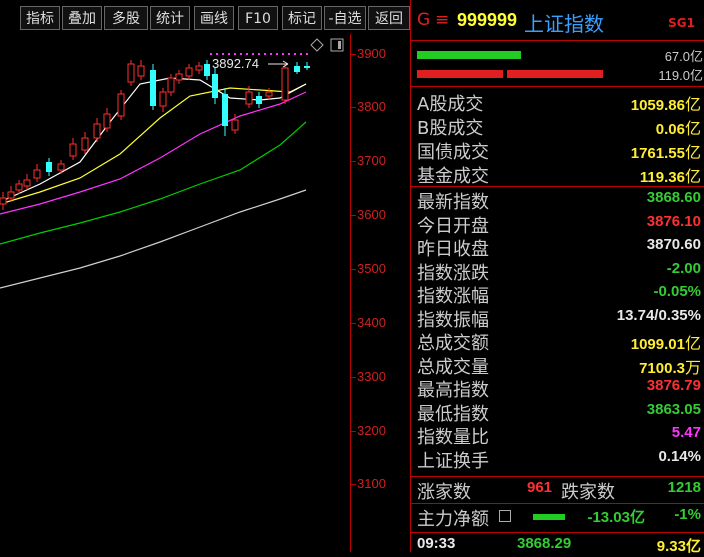 The height and width of the screenshot is (557, 704). What do you see at coordinates (666, 103) in the screenshot?
I see `turnover-value: 1059.86亿` at bounding box center [666, 103].